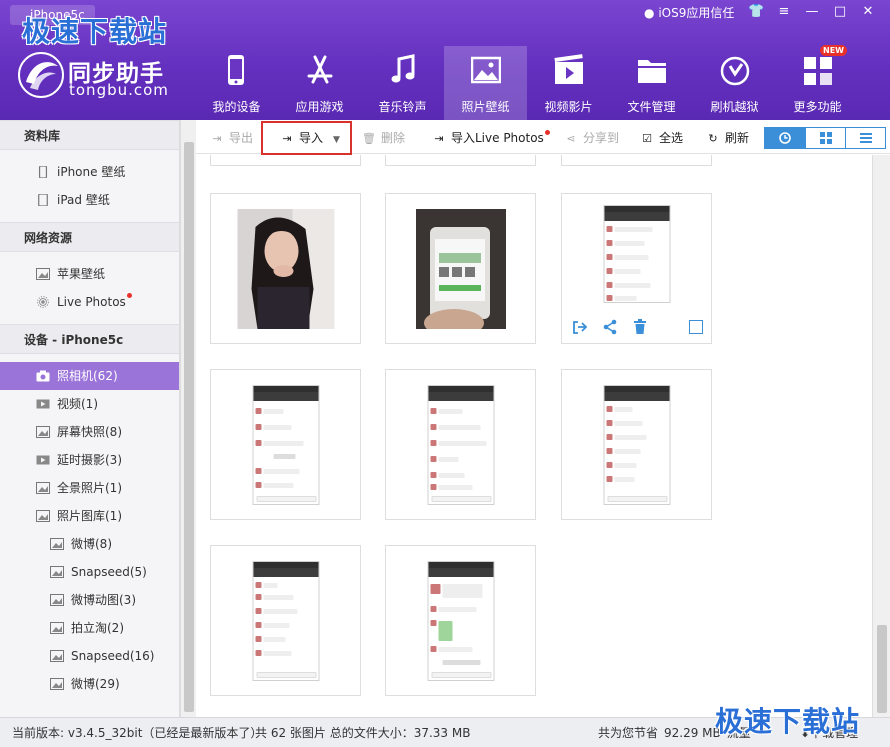 The width and height of the screenshot is (890, 747). I want to click on sidebar-item-label: 微博动图(3), so click(103, 600).